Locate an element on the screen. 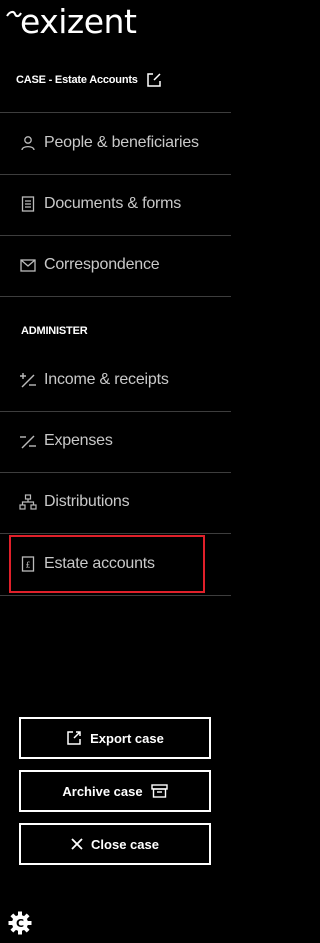 The height and width of the screenshot is (943, 320). close-case-label: Close case is located at coordinates (125, 844).